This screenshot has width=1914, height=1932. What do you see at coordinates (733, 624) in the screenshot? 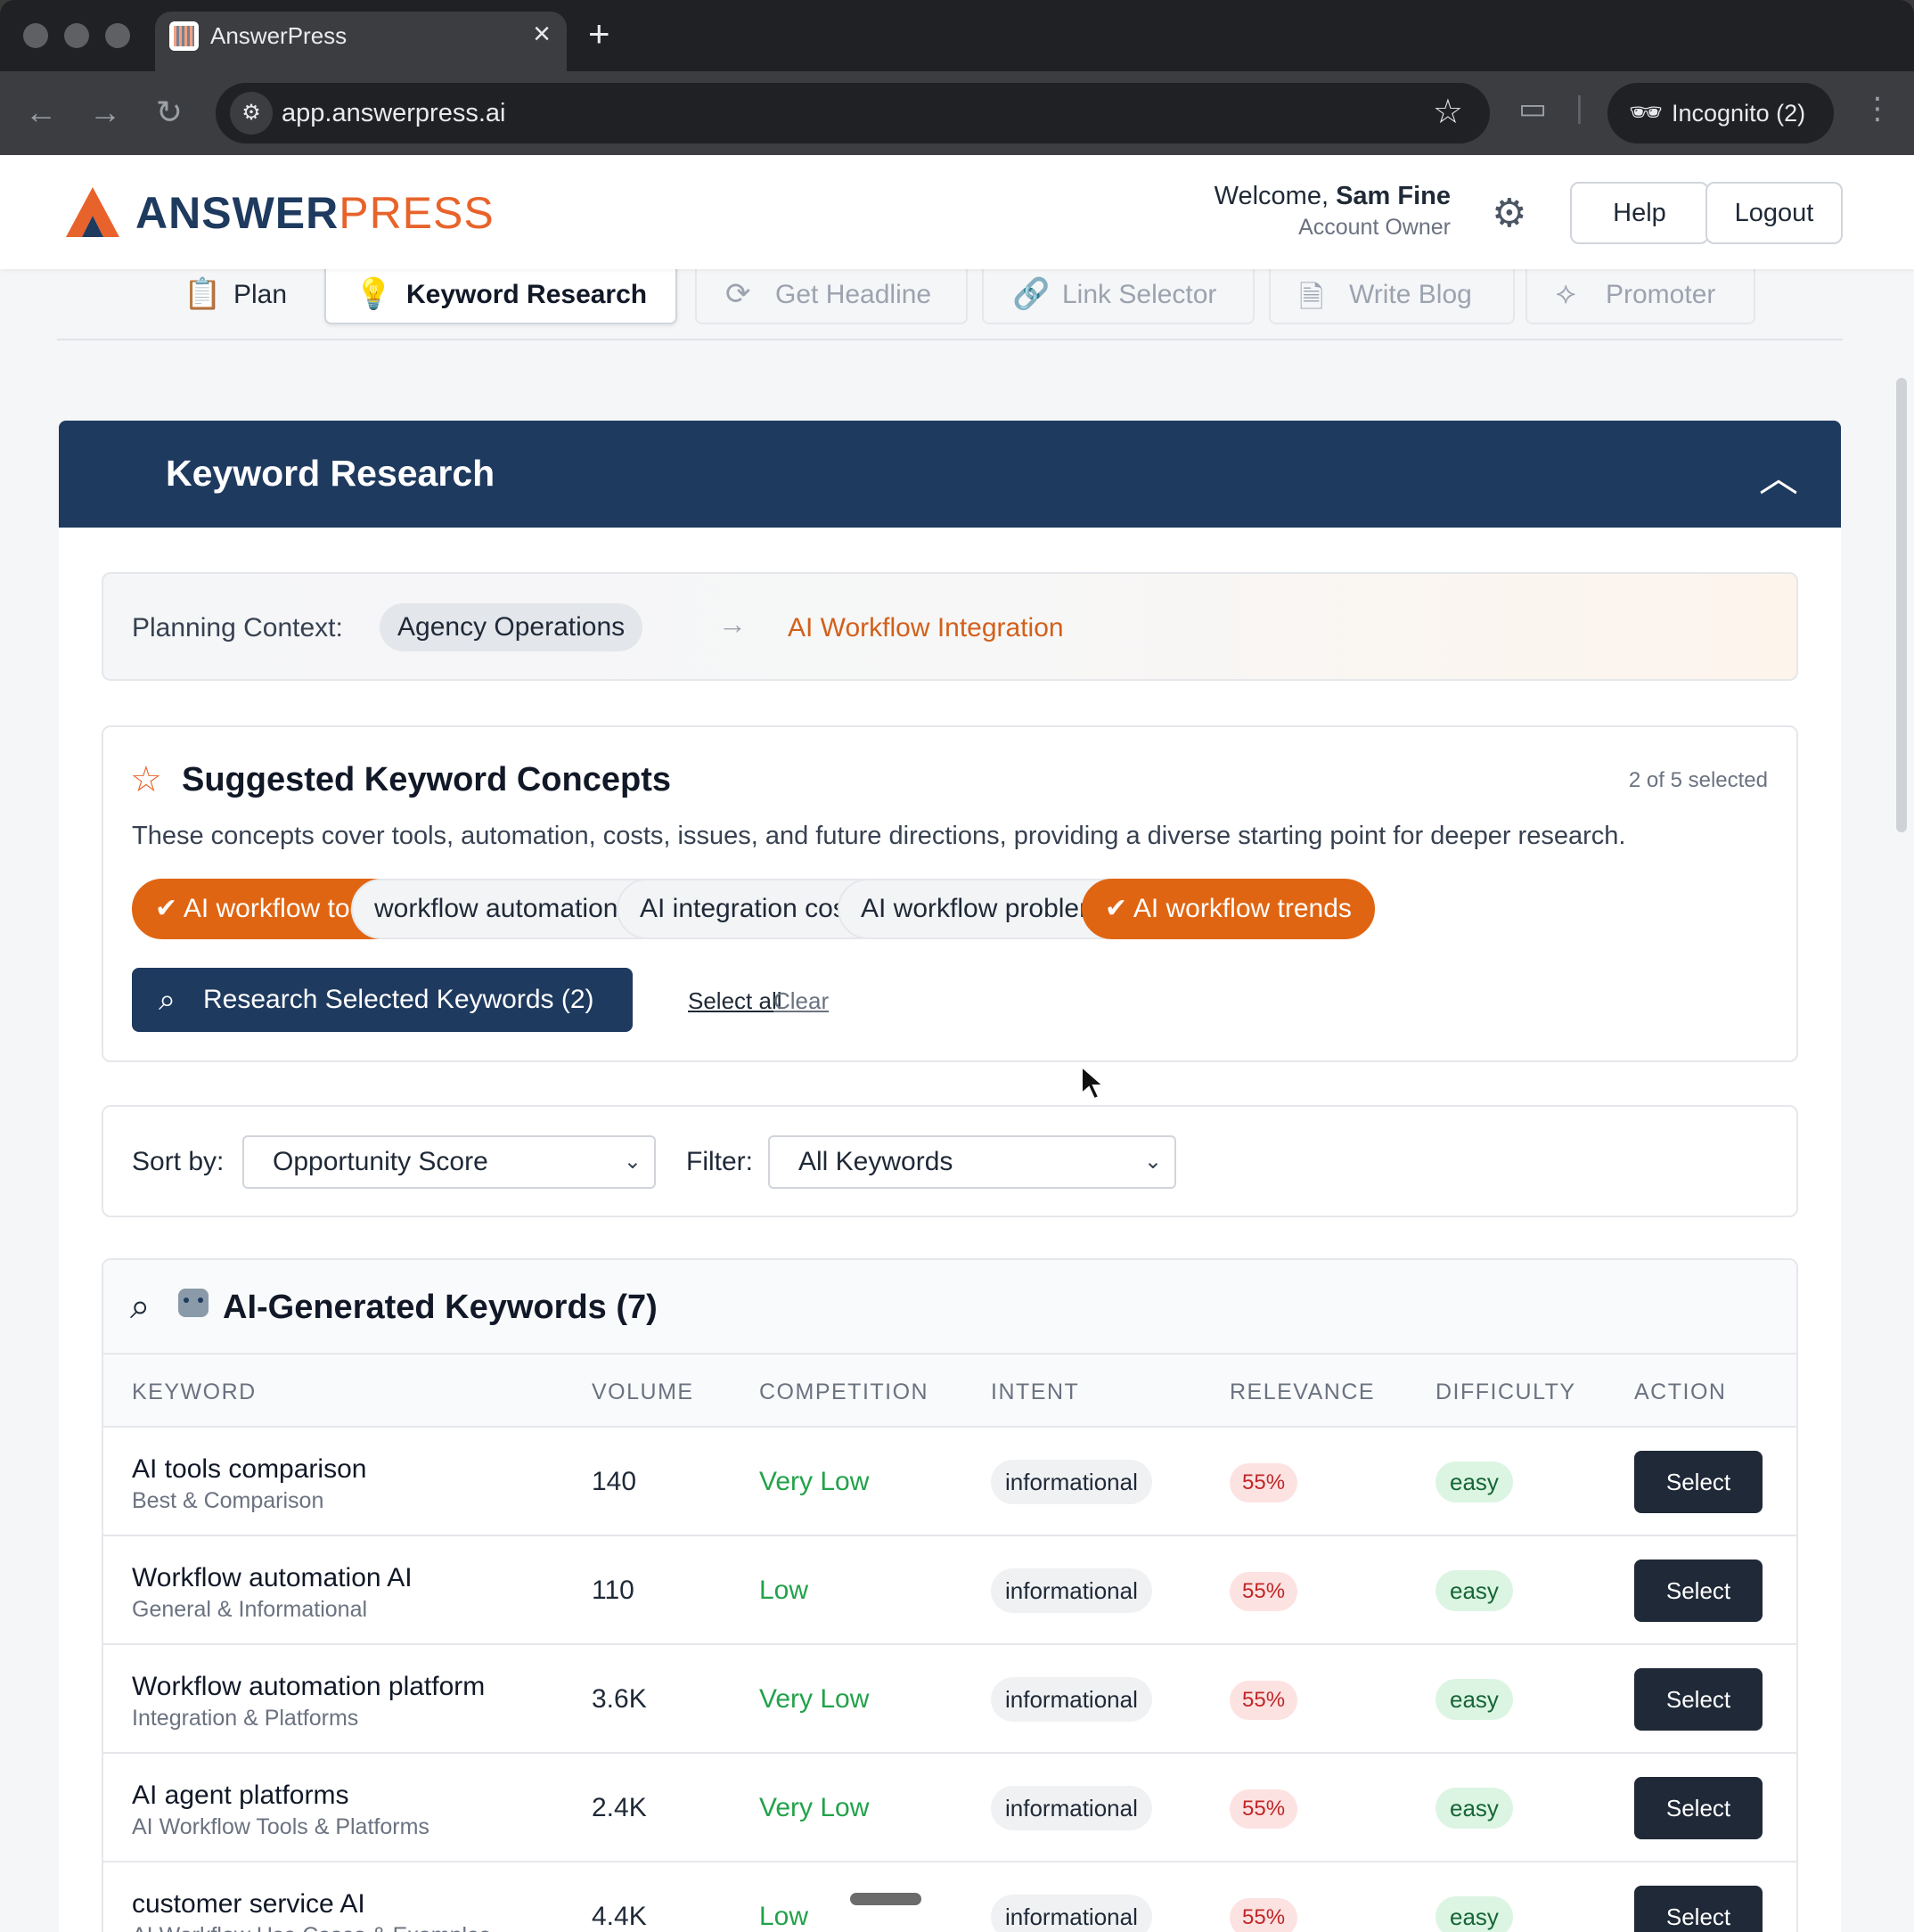
I see `arrow-right-icon: →` at bounding box center [733, 624].